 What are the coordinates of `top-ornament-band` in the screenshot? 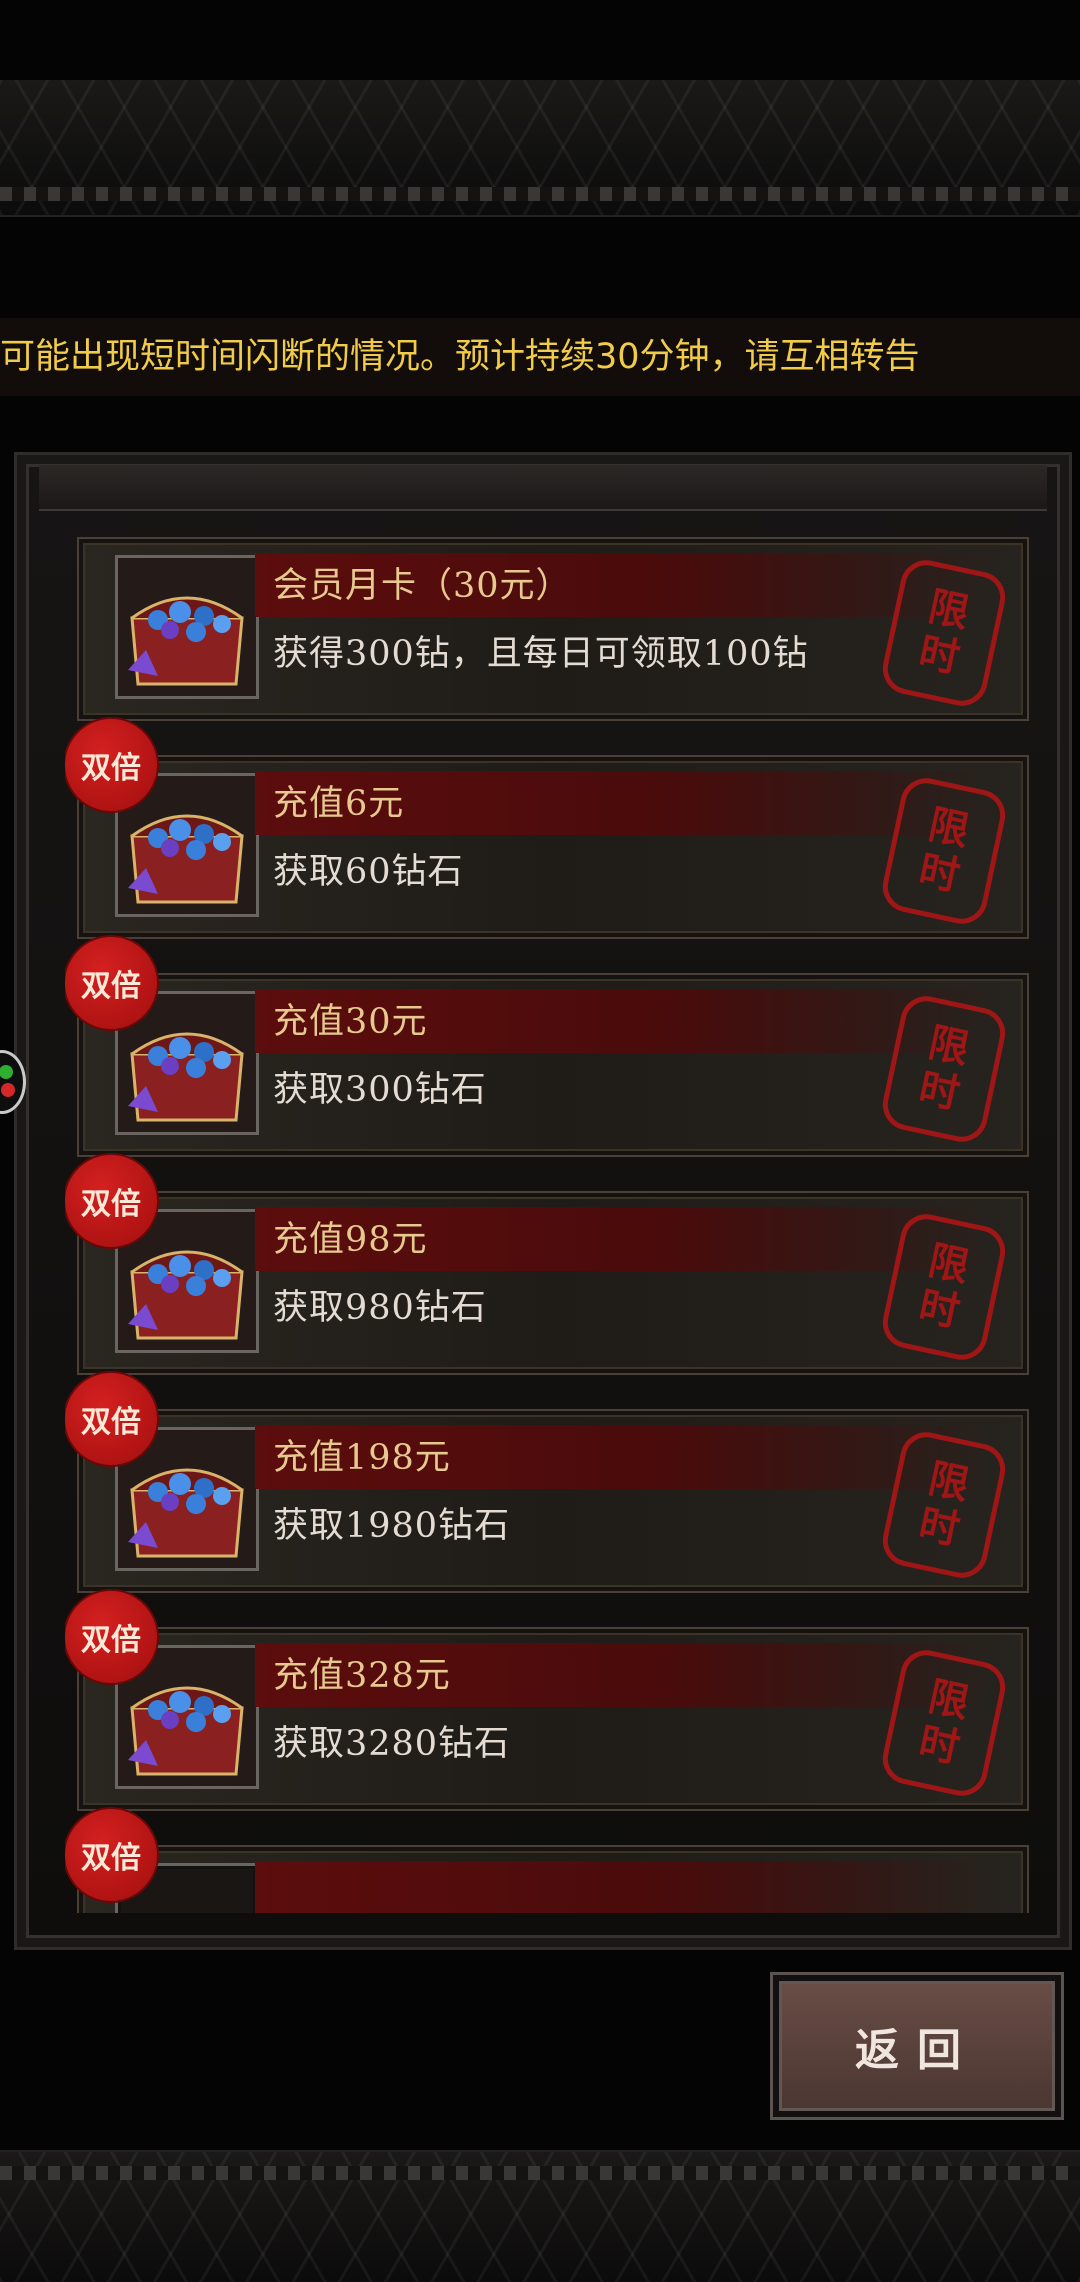 It's located at (540, 148).